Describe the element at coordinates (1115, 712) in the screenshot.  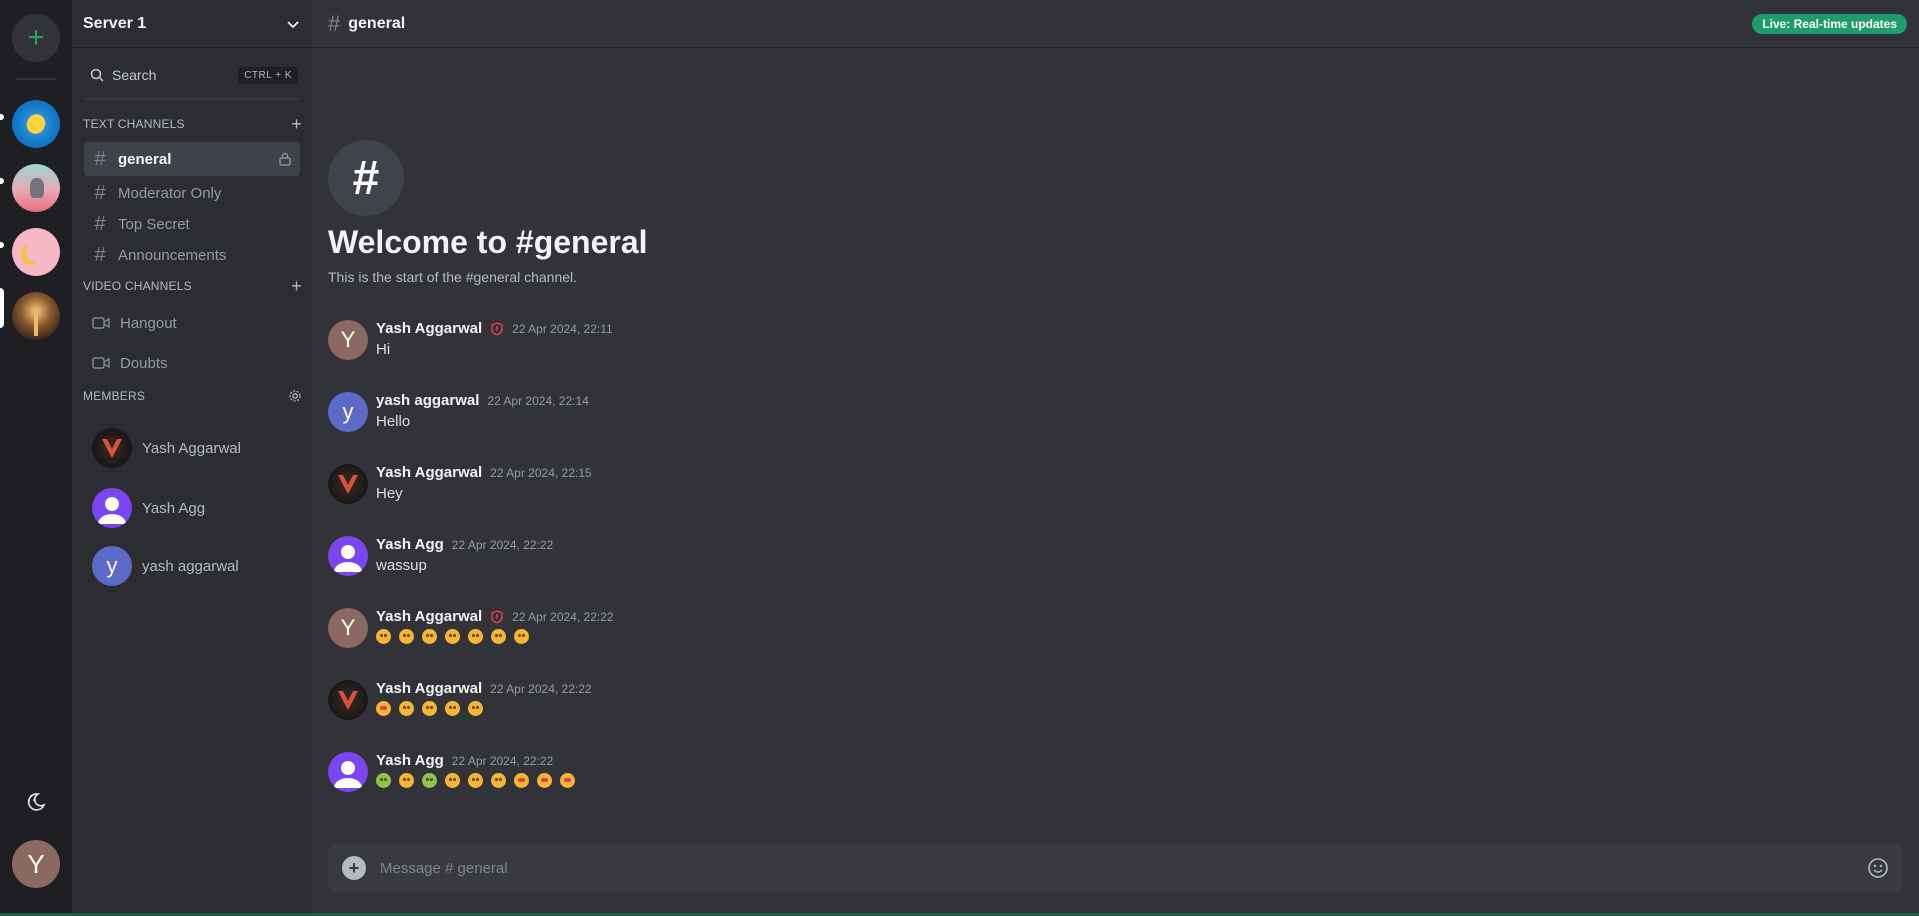
I see `message-item: Yash Aggarwal 22 Apr 2024, 22:22` at that location.